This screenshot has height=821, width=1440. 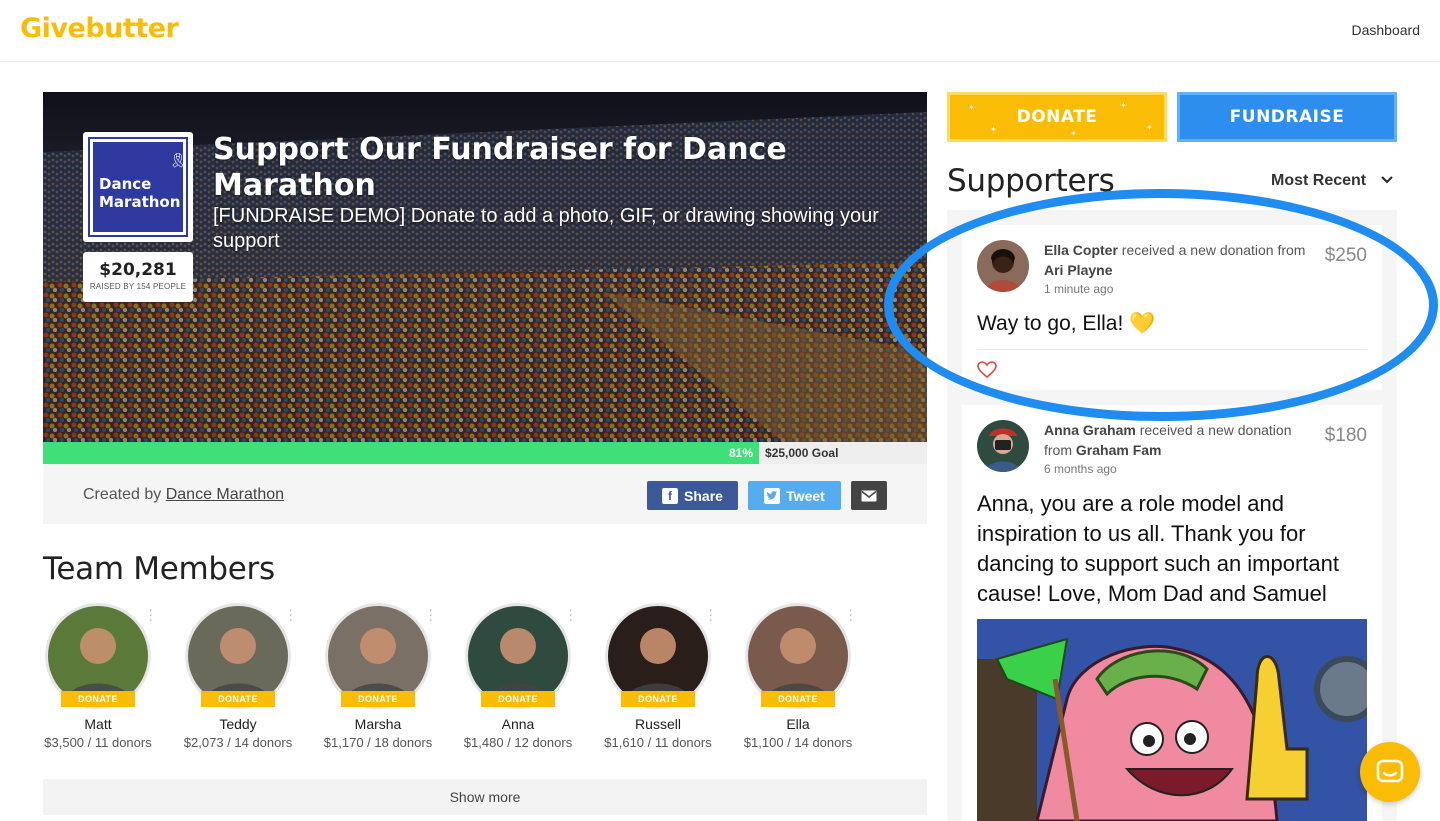 I want to click on recipient-name: Ella Copter, so click(x=1081, y=250).